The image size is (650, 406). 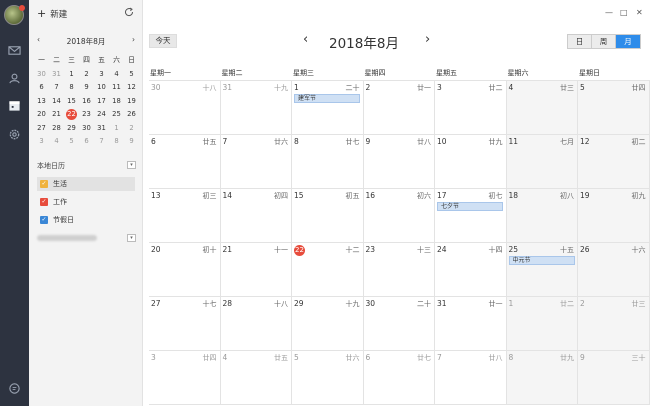 What do you see at coordinates (256, 270) in the screenshot?
I see `day-cell: 21 十一` at bounding box center [256, 270].